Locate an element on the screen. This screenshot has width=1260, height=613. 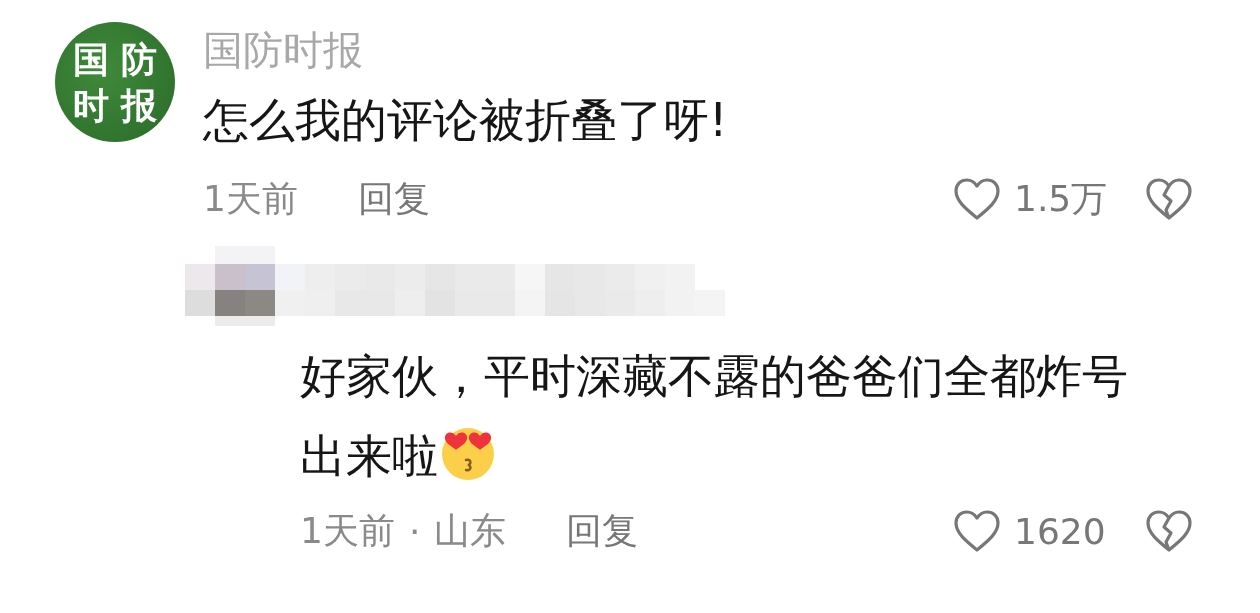
logo-character: 报 is located at coordinates (138, 105).